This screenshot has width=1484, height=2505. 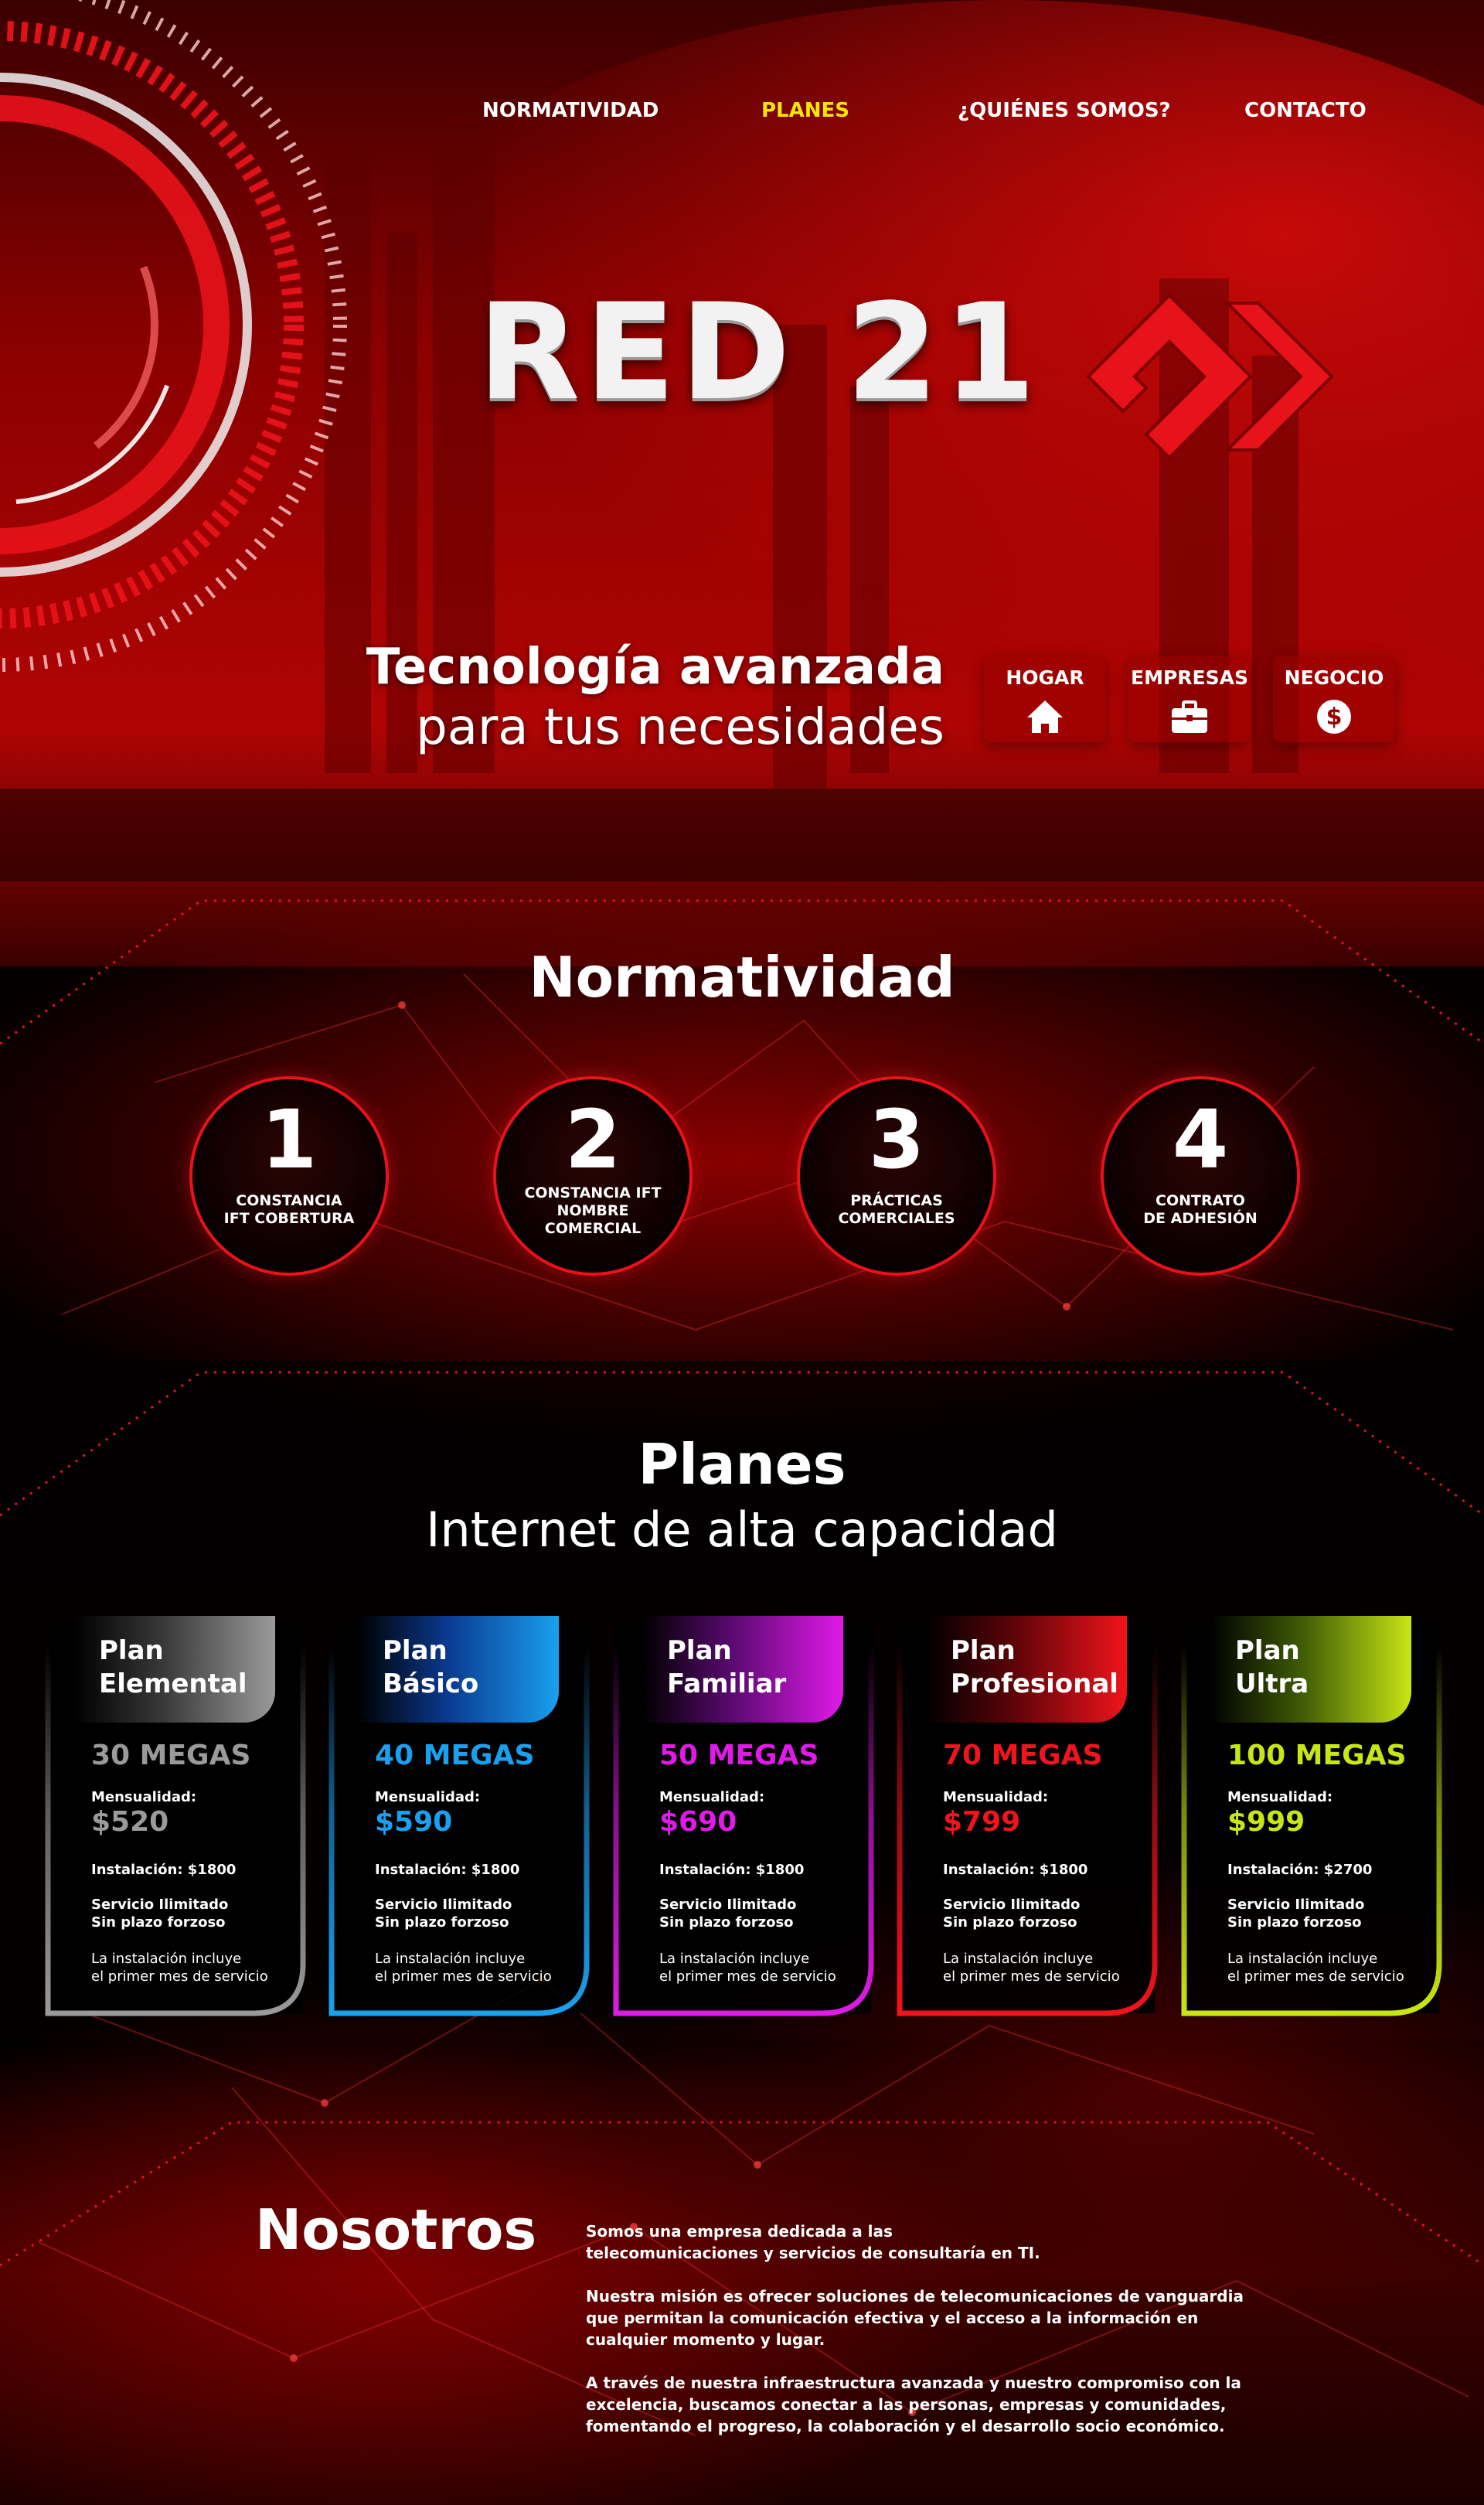 I want to click on norm-number: 3, so click(x=896, y=1139).